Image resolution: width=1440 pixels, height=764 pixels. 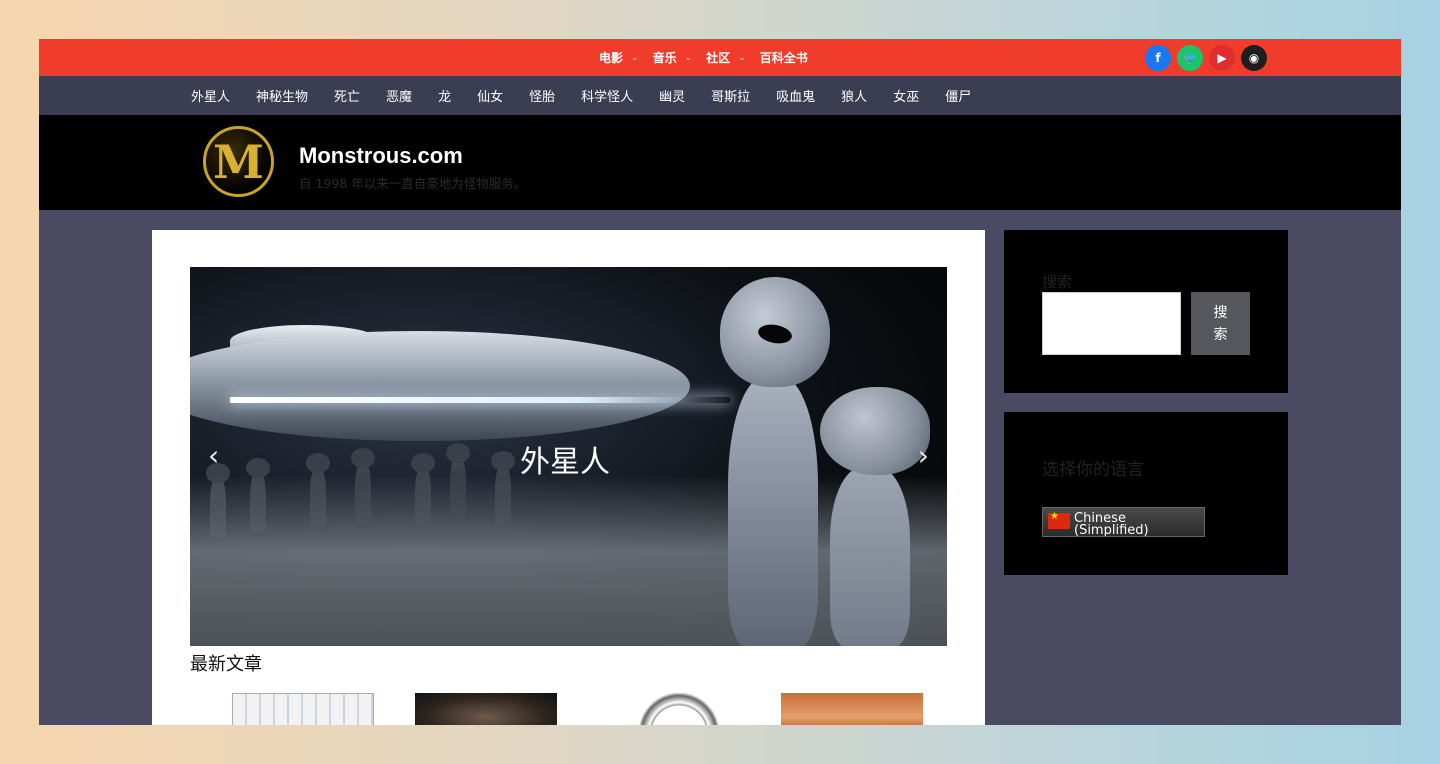 What do you see at coordinates (444, 95) in the screenshot?
I see `category-dragons: 龙` at bounding box center [444, 95].